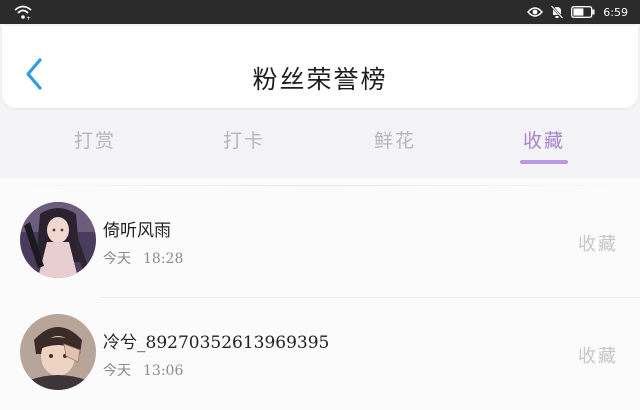 The image size is (640, 410). I want to click on tab-tip: 打赏, so click(95, 139).